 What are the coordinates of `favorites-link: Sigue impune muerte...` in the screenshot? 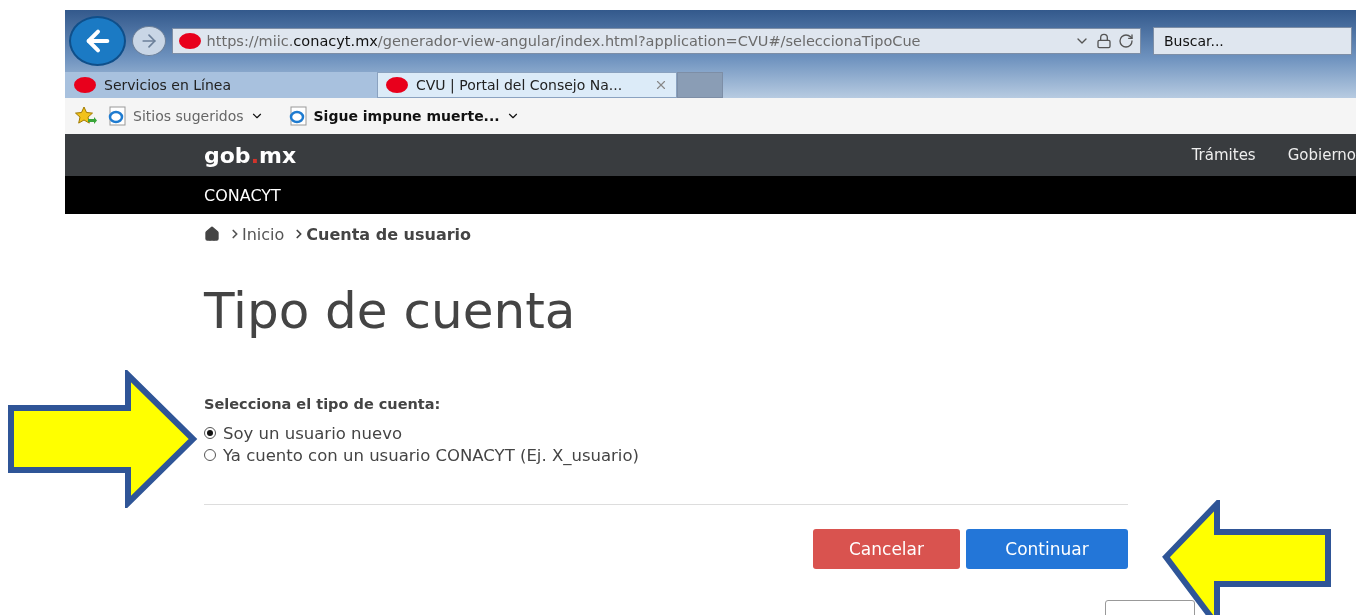 It's located at (403, 116).